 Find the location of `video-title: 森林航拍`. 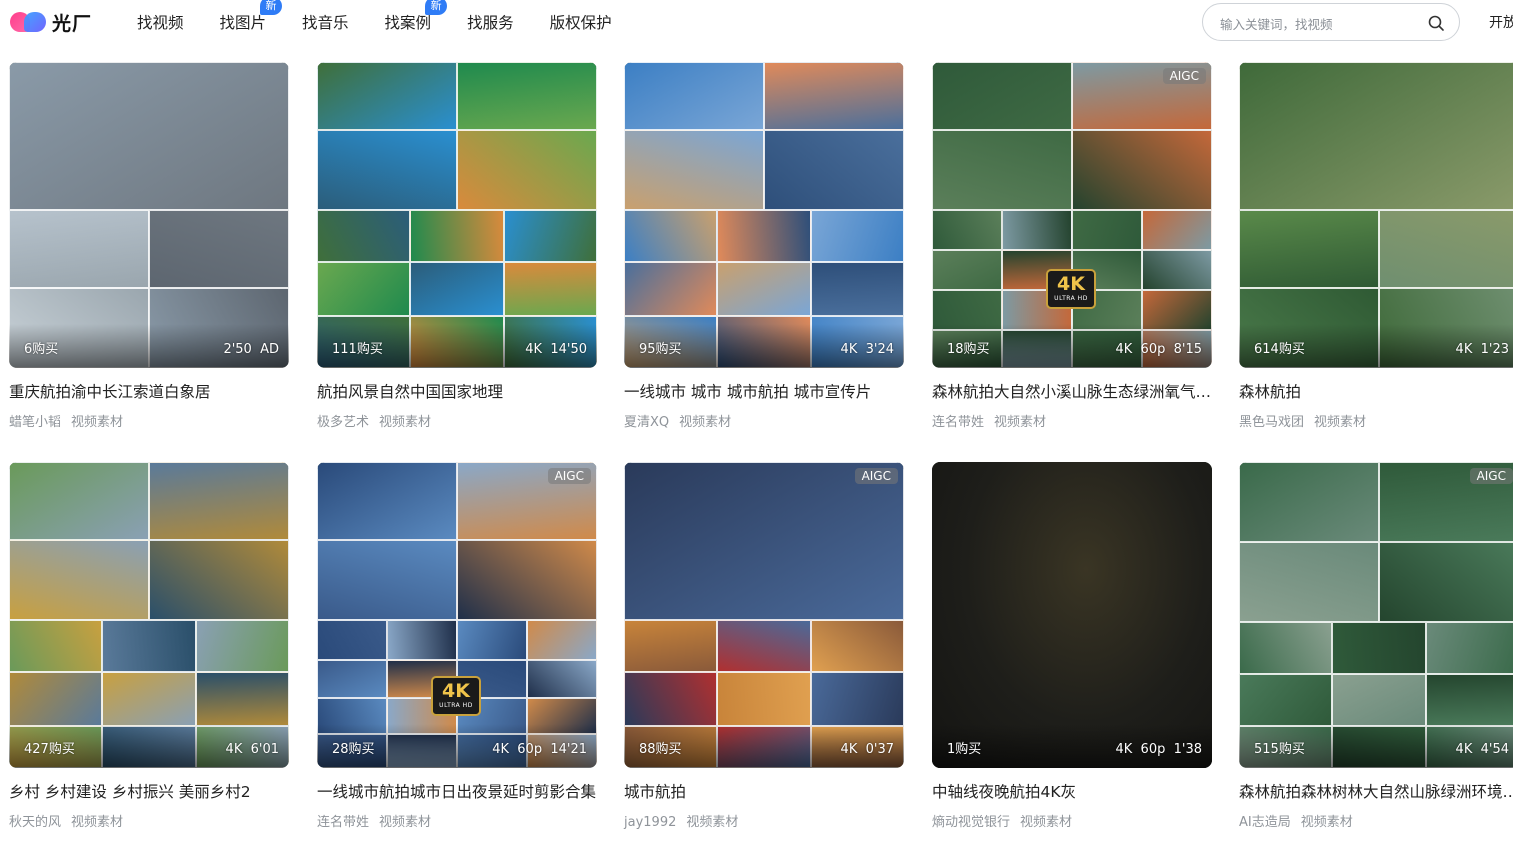

video-title: 森林航拍 is located at coordinates (1376, 391).